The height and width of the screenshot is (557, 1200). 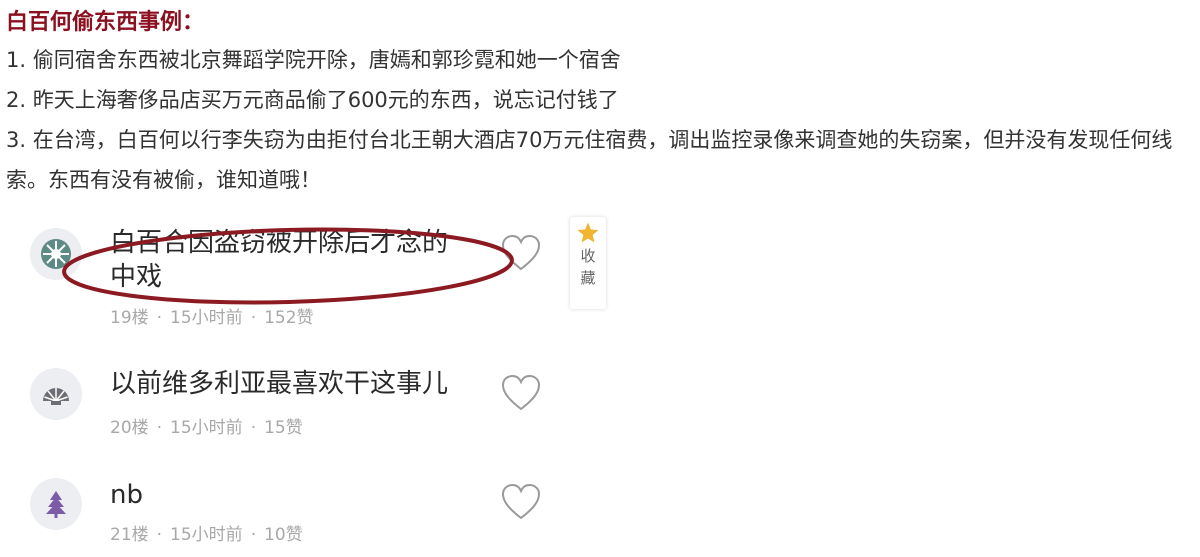 I want to click on tree-avatar-icon, so click(x=56, y=504).